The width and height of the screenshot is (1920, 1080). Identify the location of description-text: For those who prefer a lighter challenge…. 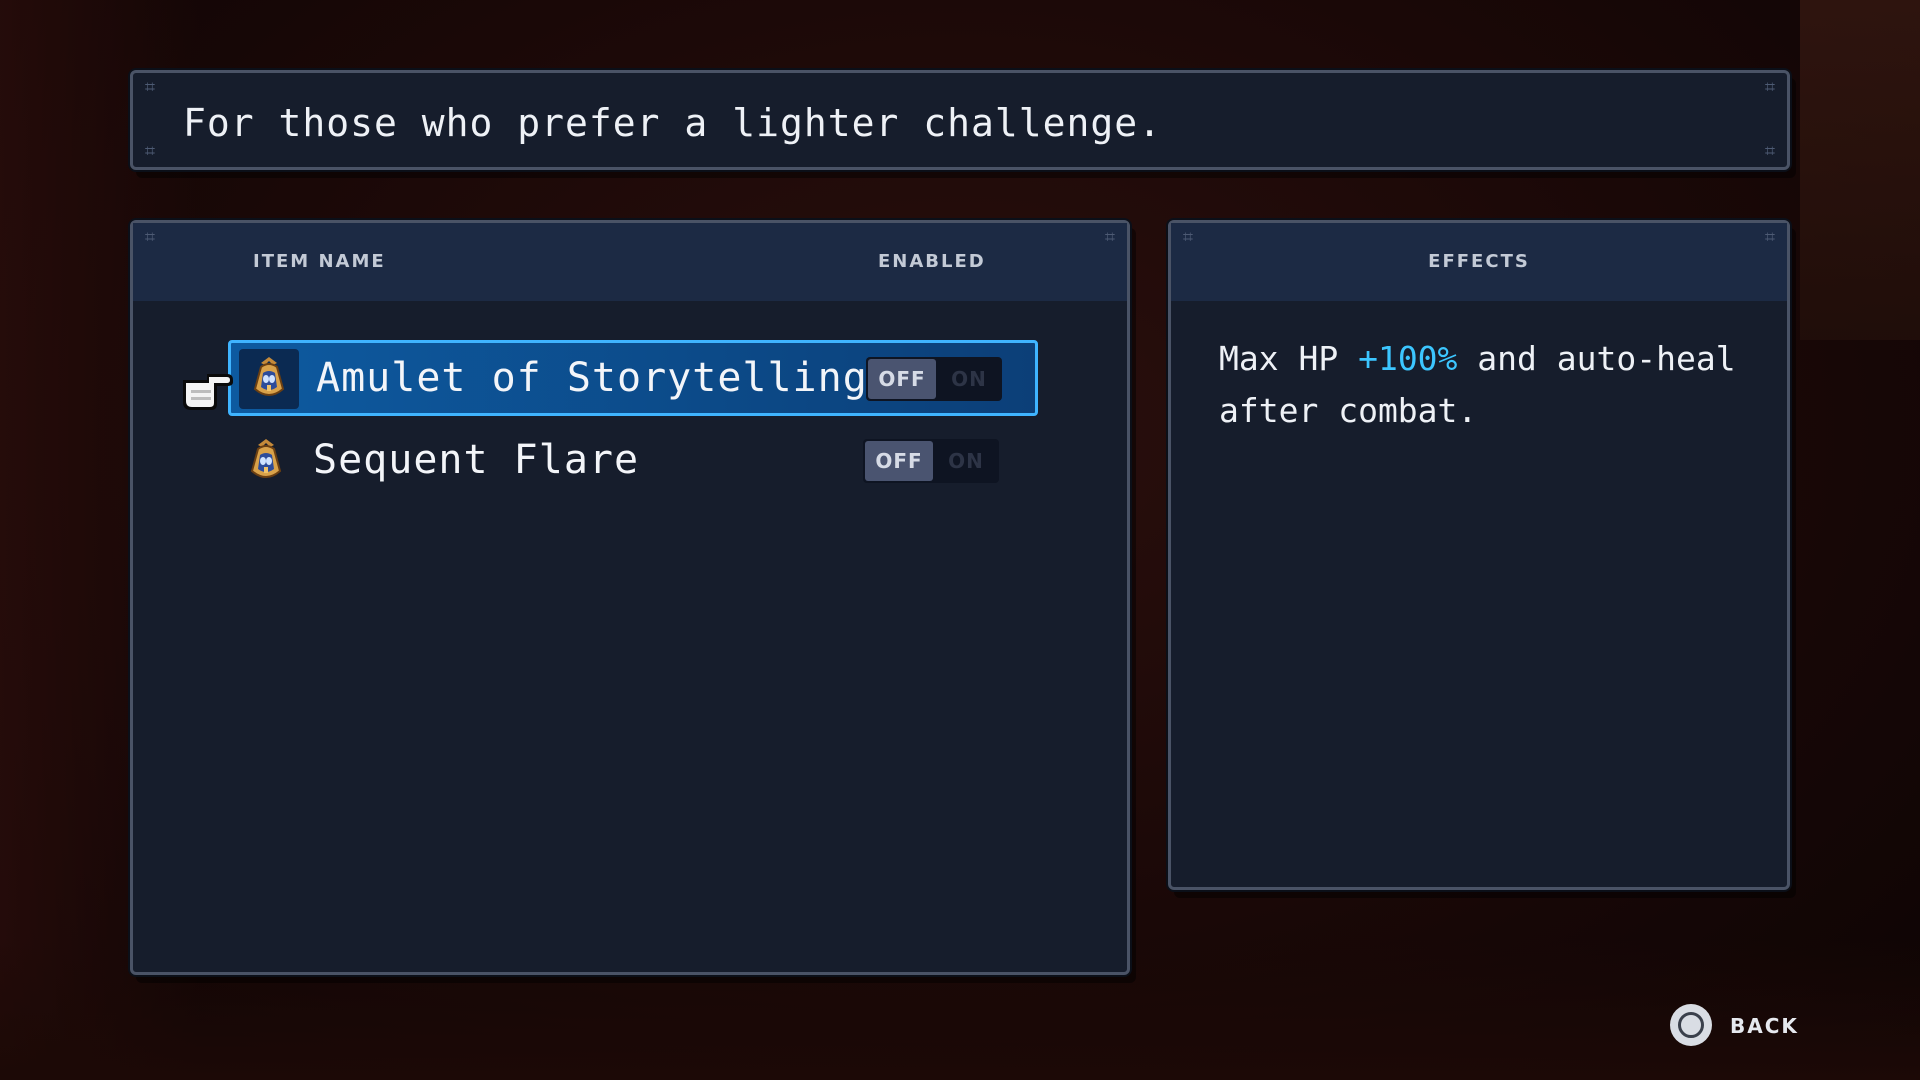
(672, 123).